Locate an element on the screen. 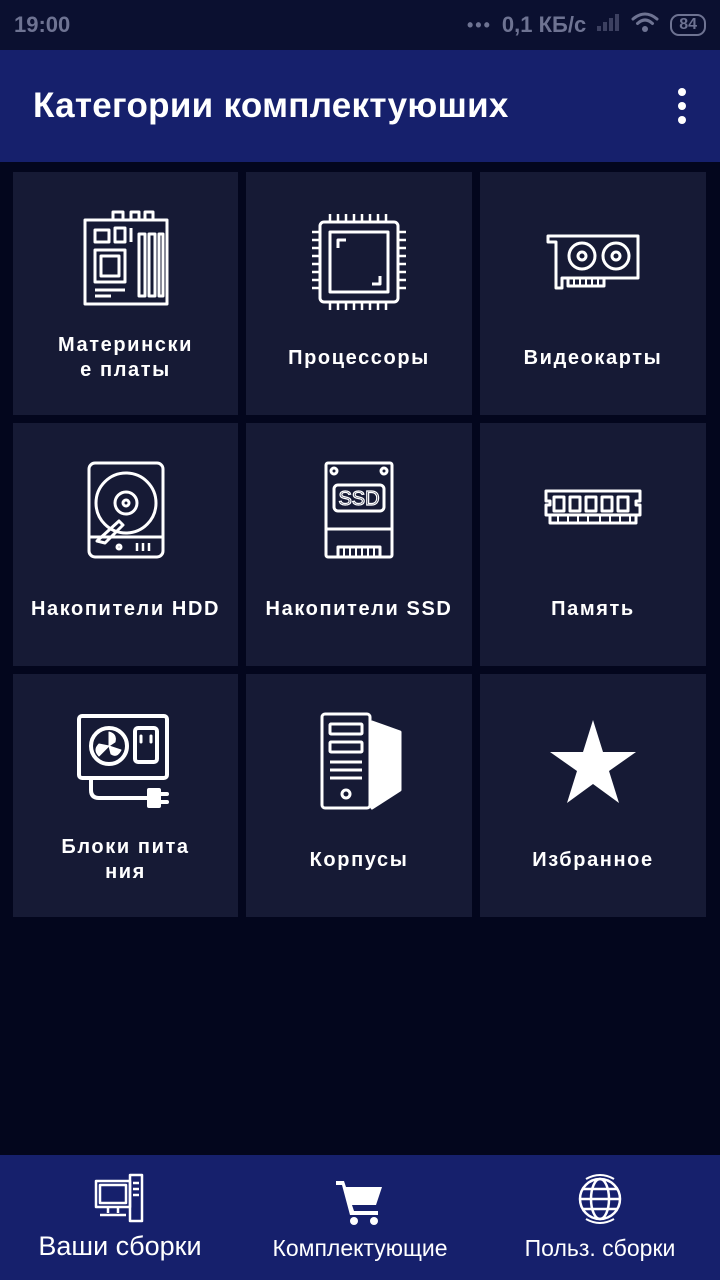  status-indicators: ••• 0,1 КБ/с 84 is located at coordinates (586, 25).